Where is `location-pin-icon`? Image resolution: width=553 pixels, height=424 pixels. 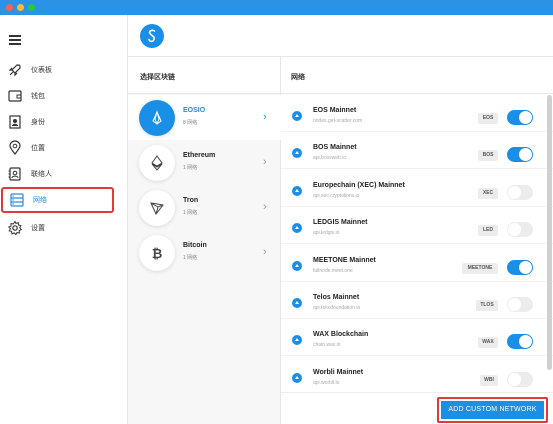
location-pin-icon is located at coordinates (15, 147).